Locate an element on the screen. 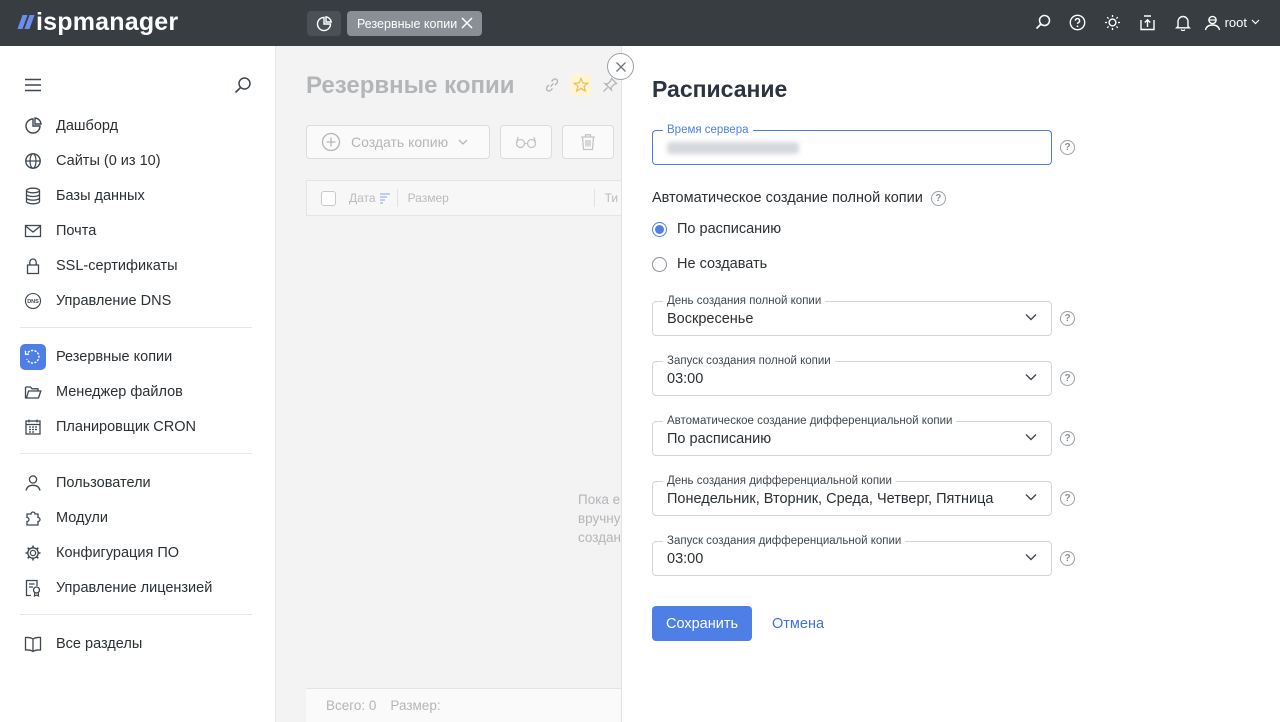  radio-by-schedule: По расписанию is located at coordinates (716, 229).